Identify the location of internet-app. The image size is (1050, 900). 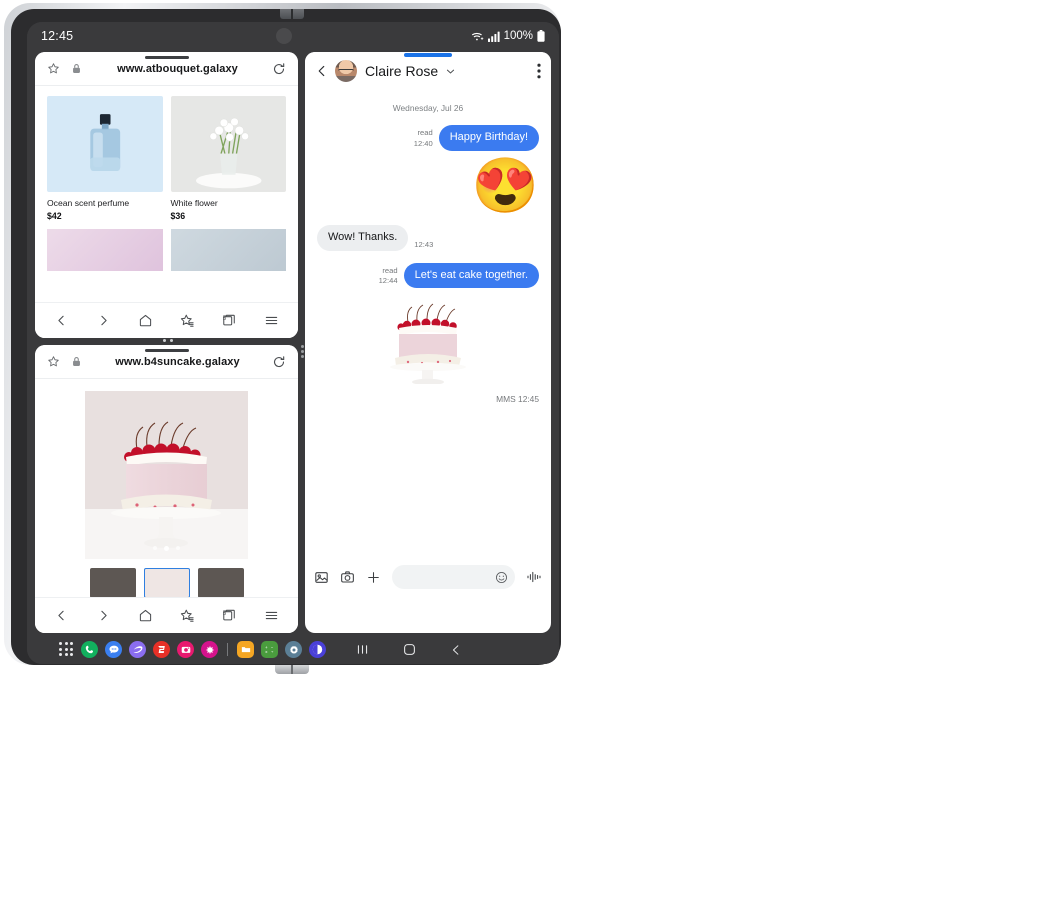
(137, 649).